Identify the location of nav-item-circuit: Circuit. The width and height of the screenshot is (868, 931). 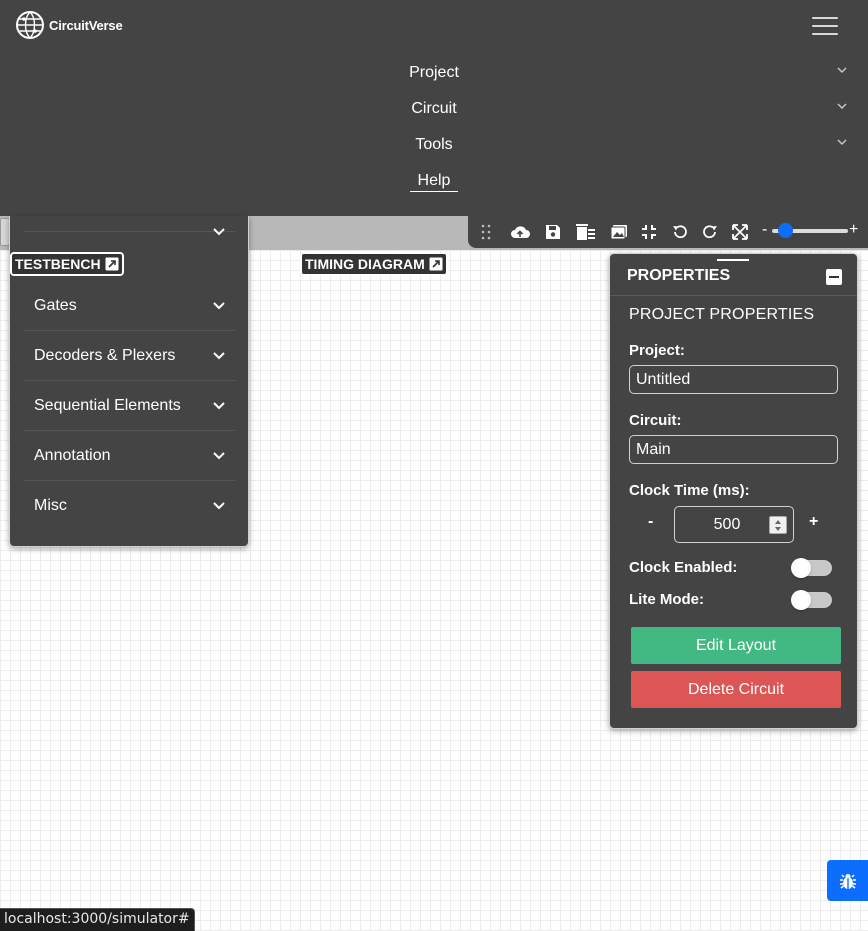
(434, 109).